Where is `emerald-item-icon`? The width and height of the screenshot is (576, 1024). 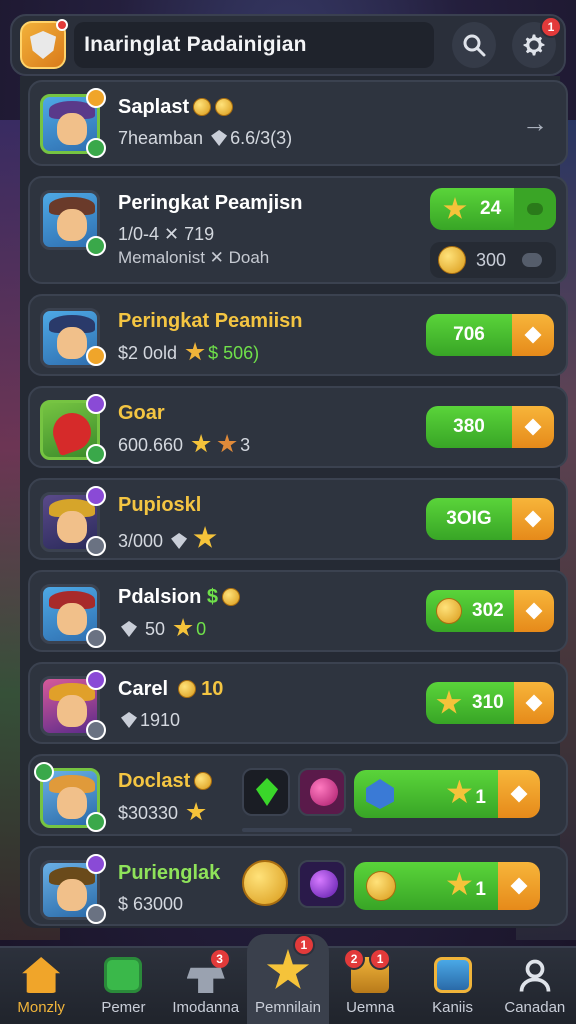
emerald-item-icon is located at coordinates (266, 792).